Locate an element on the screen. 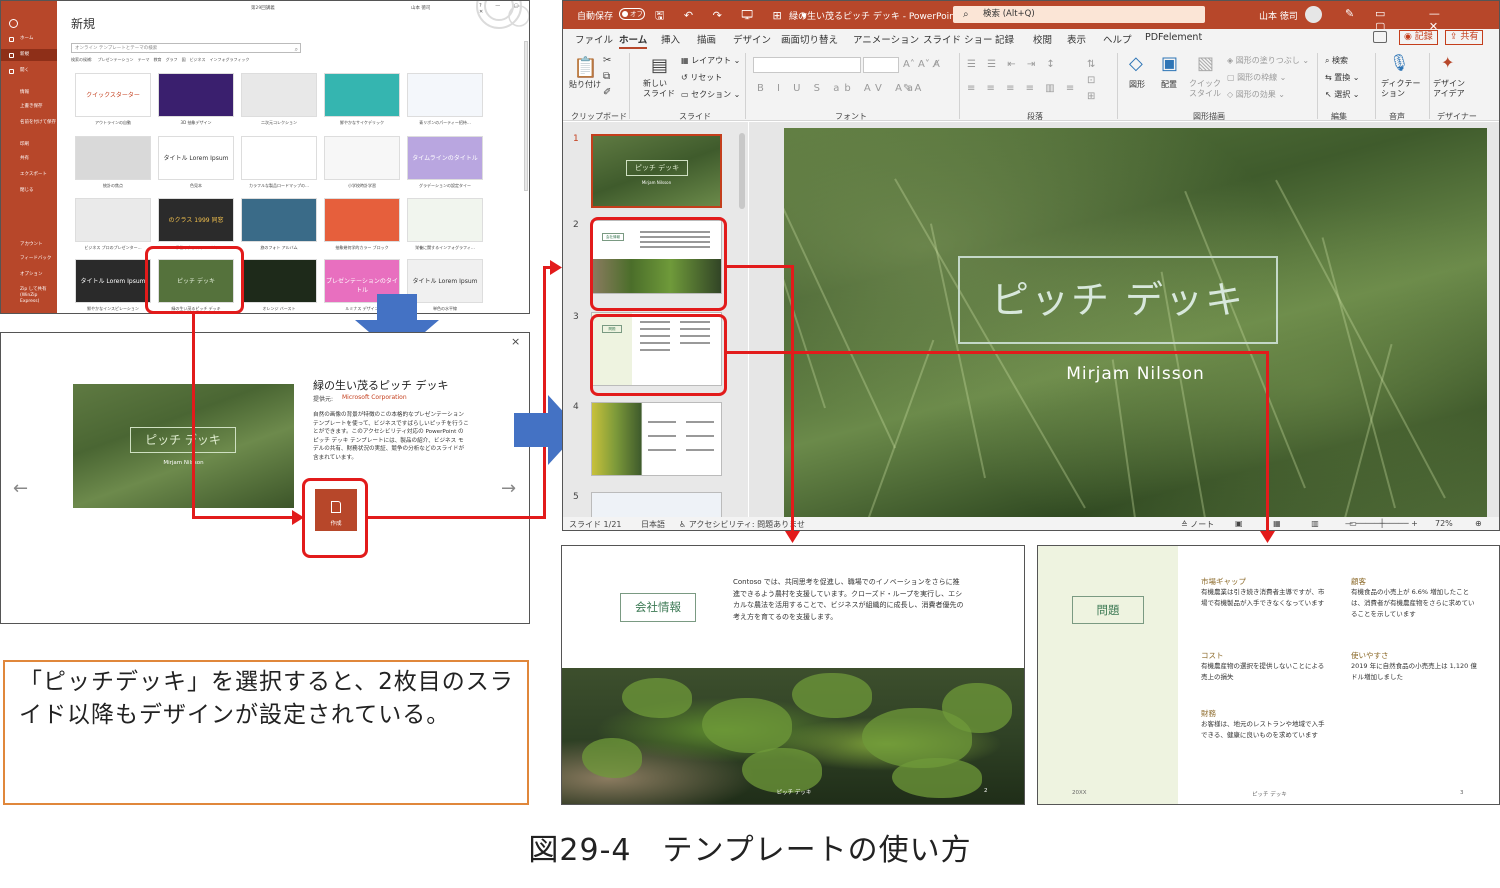 Image resolution: width=1500 pixels, height=888 pixels. title-placeholder: ピッチ デッキ is located at coordinates (1118, 300).